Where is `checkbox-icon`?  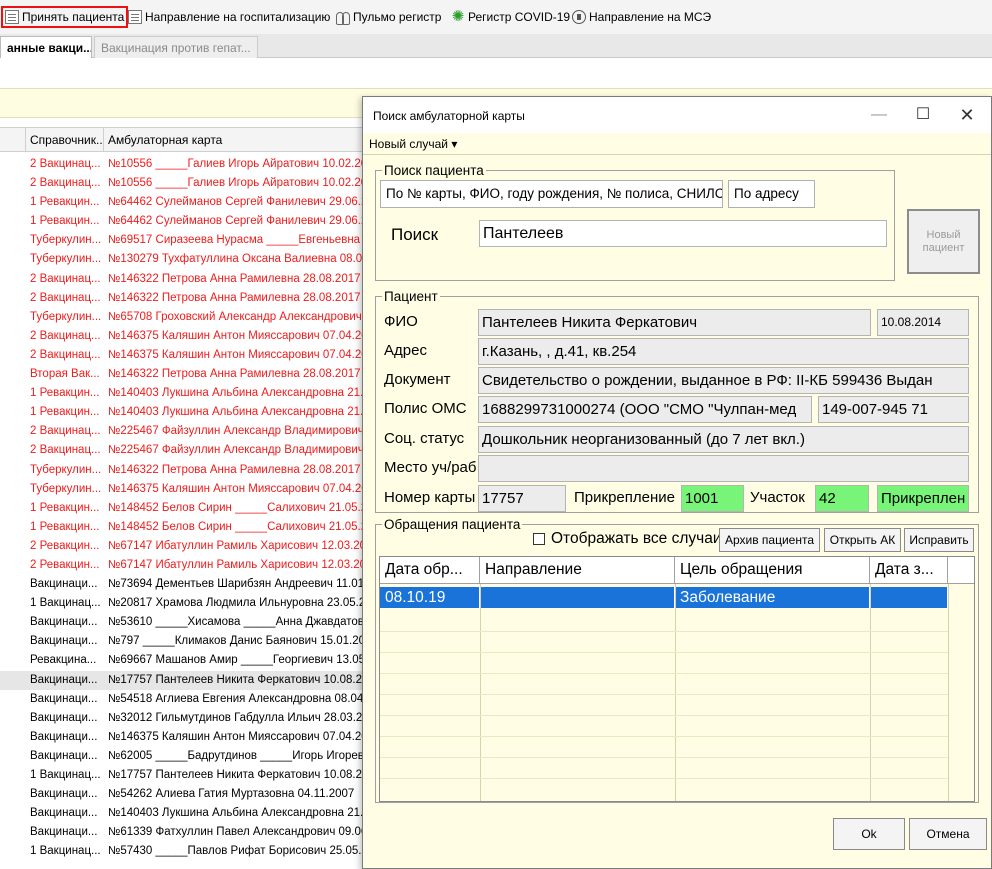
checkbox-icon is located at coordinates (539, 539).